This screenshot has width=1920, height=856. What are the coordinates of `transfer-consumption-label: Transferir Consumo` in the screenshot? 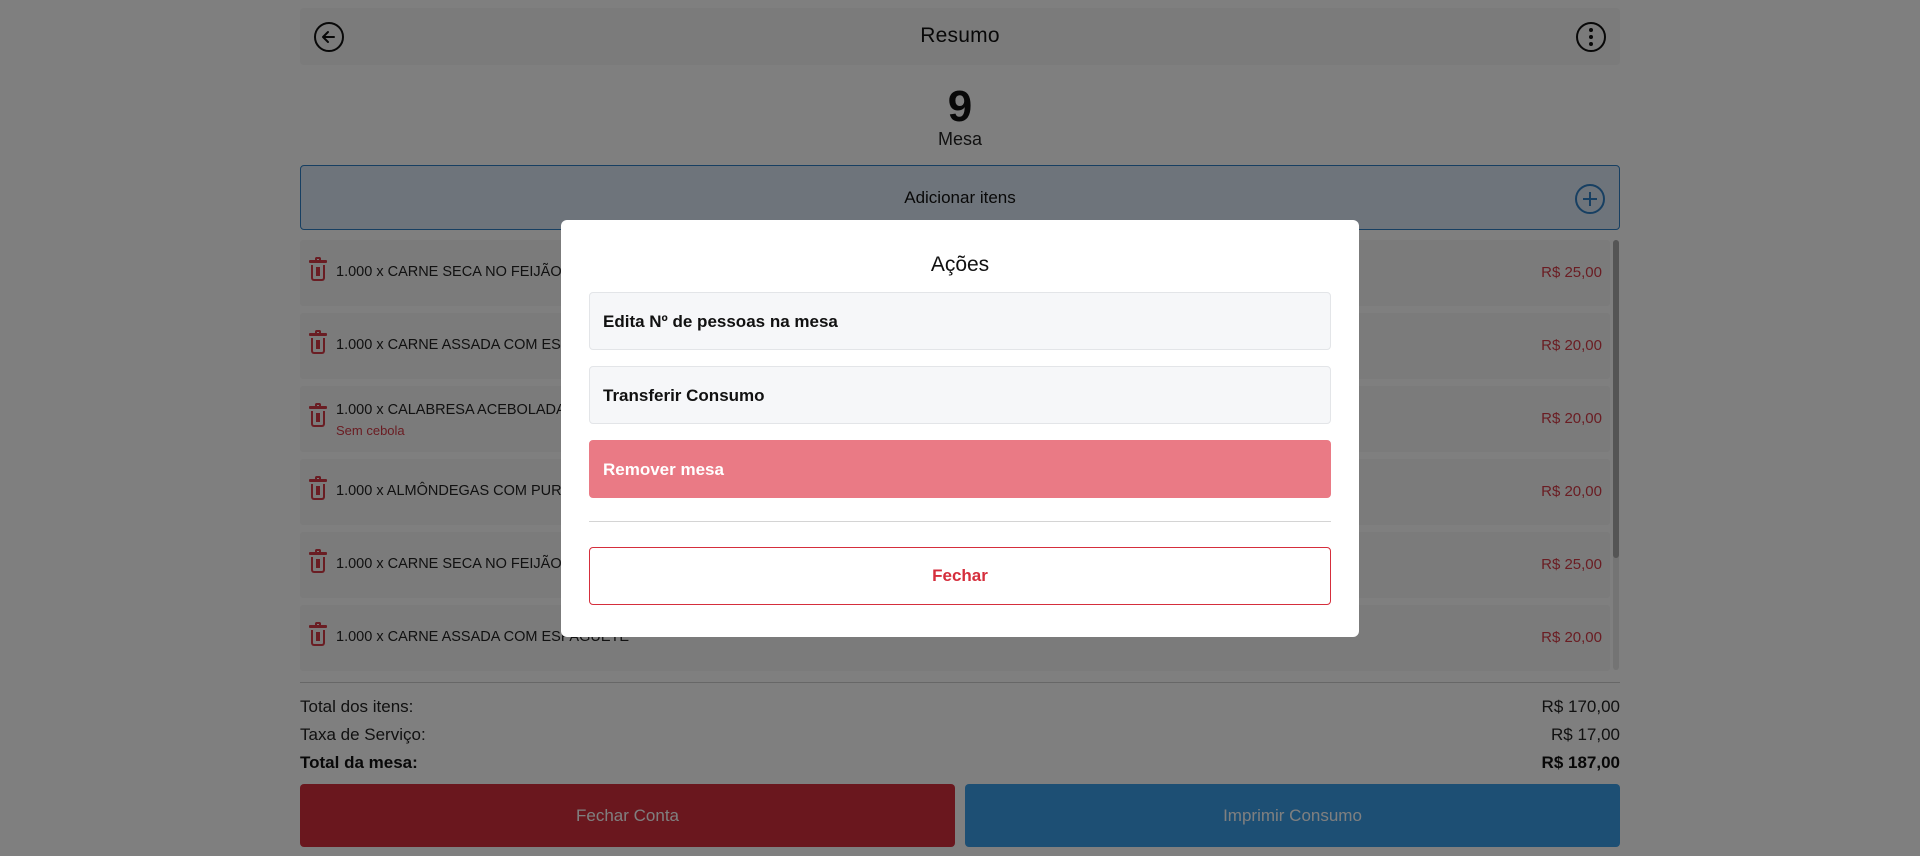 It's located at (684, 395).